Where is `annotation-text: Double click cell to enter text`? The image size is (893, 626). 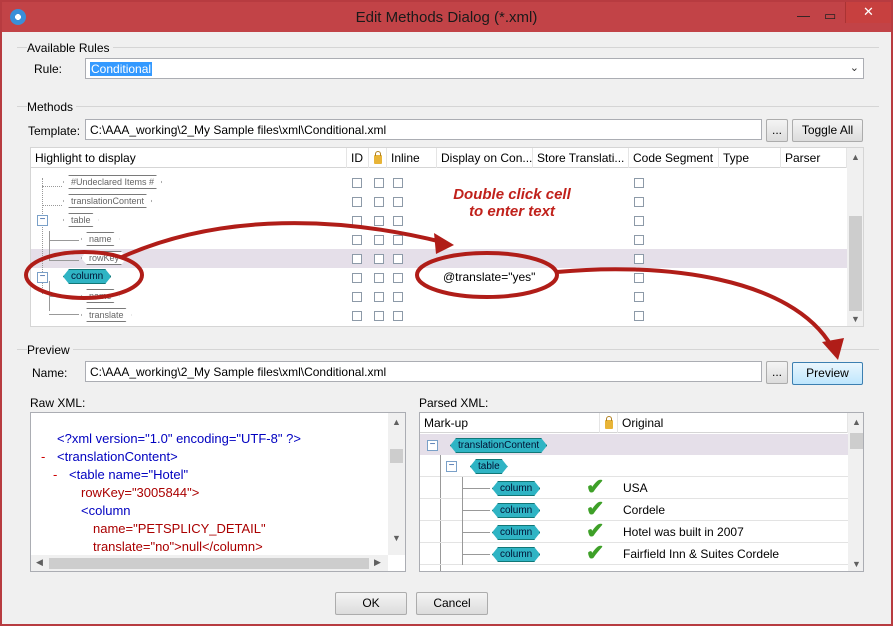 annotation-text: Double click cell to enter text is located at coordinates (512, 203).